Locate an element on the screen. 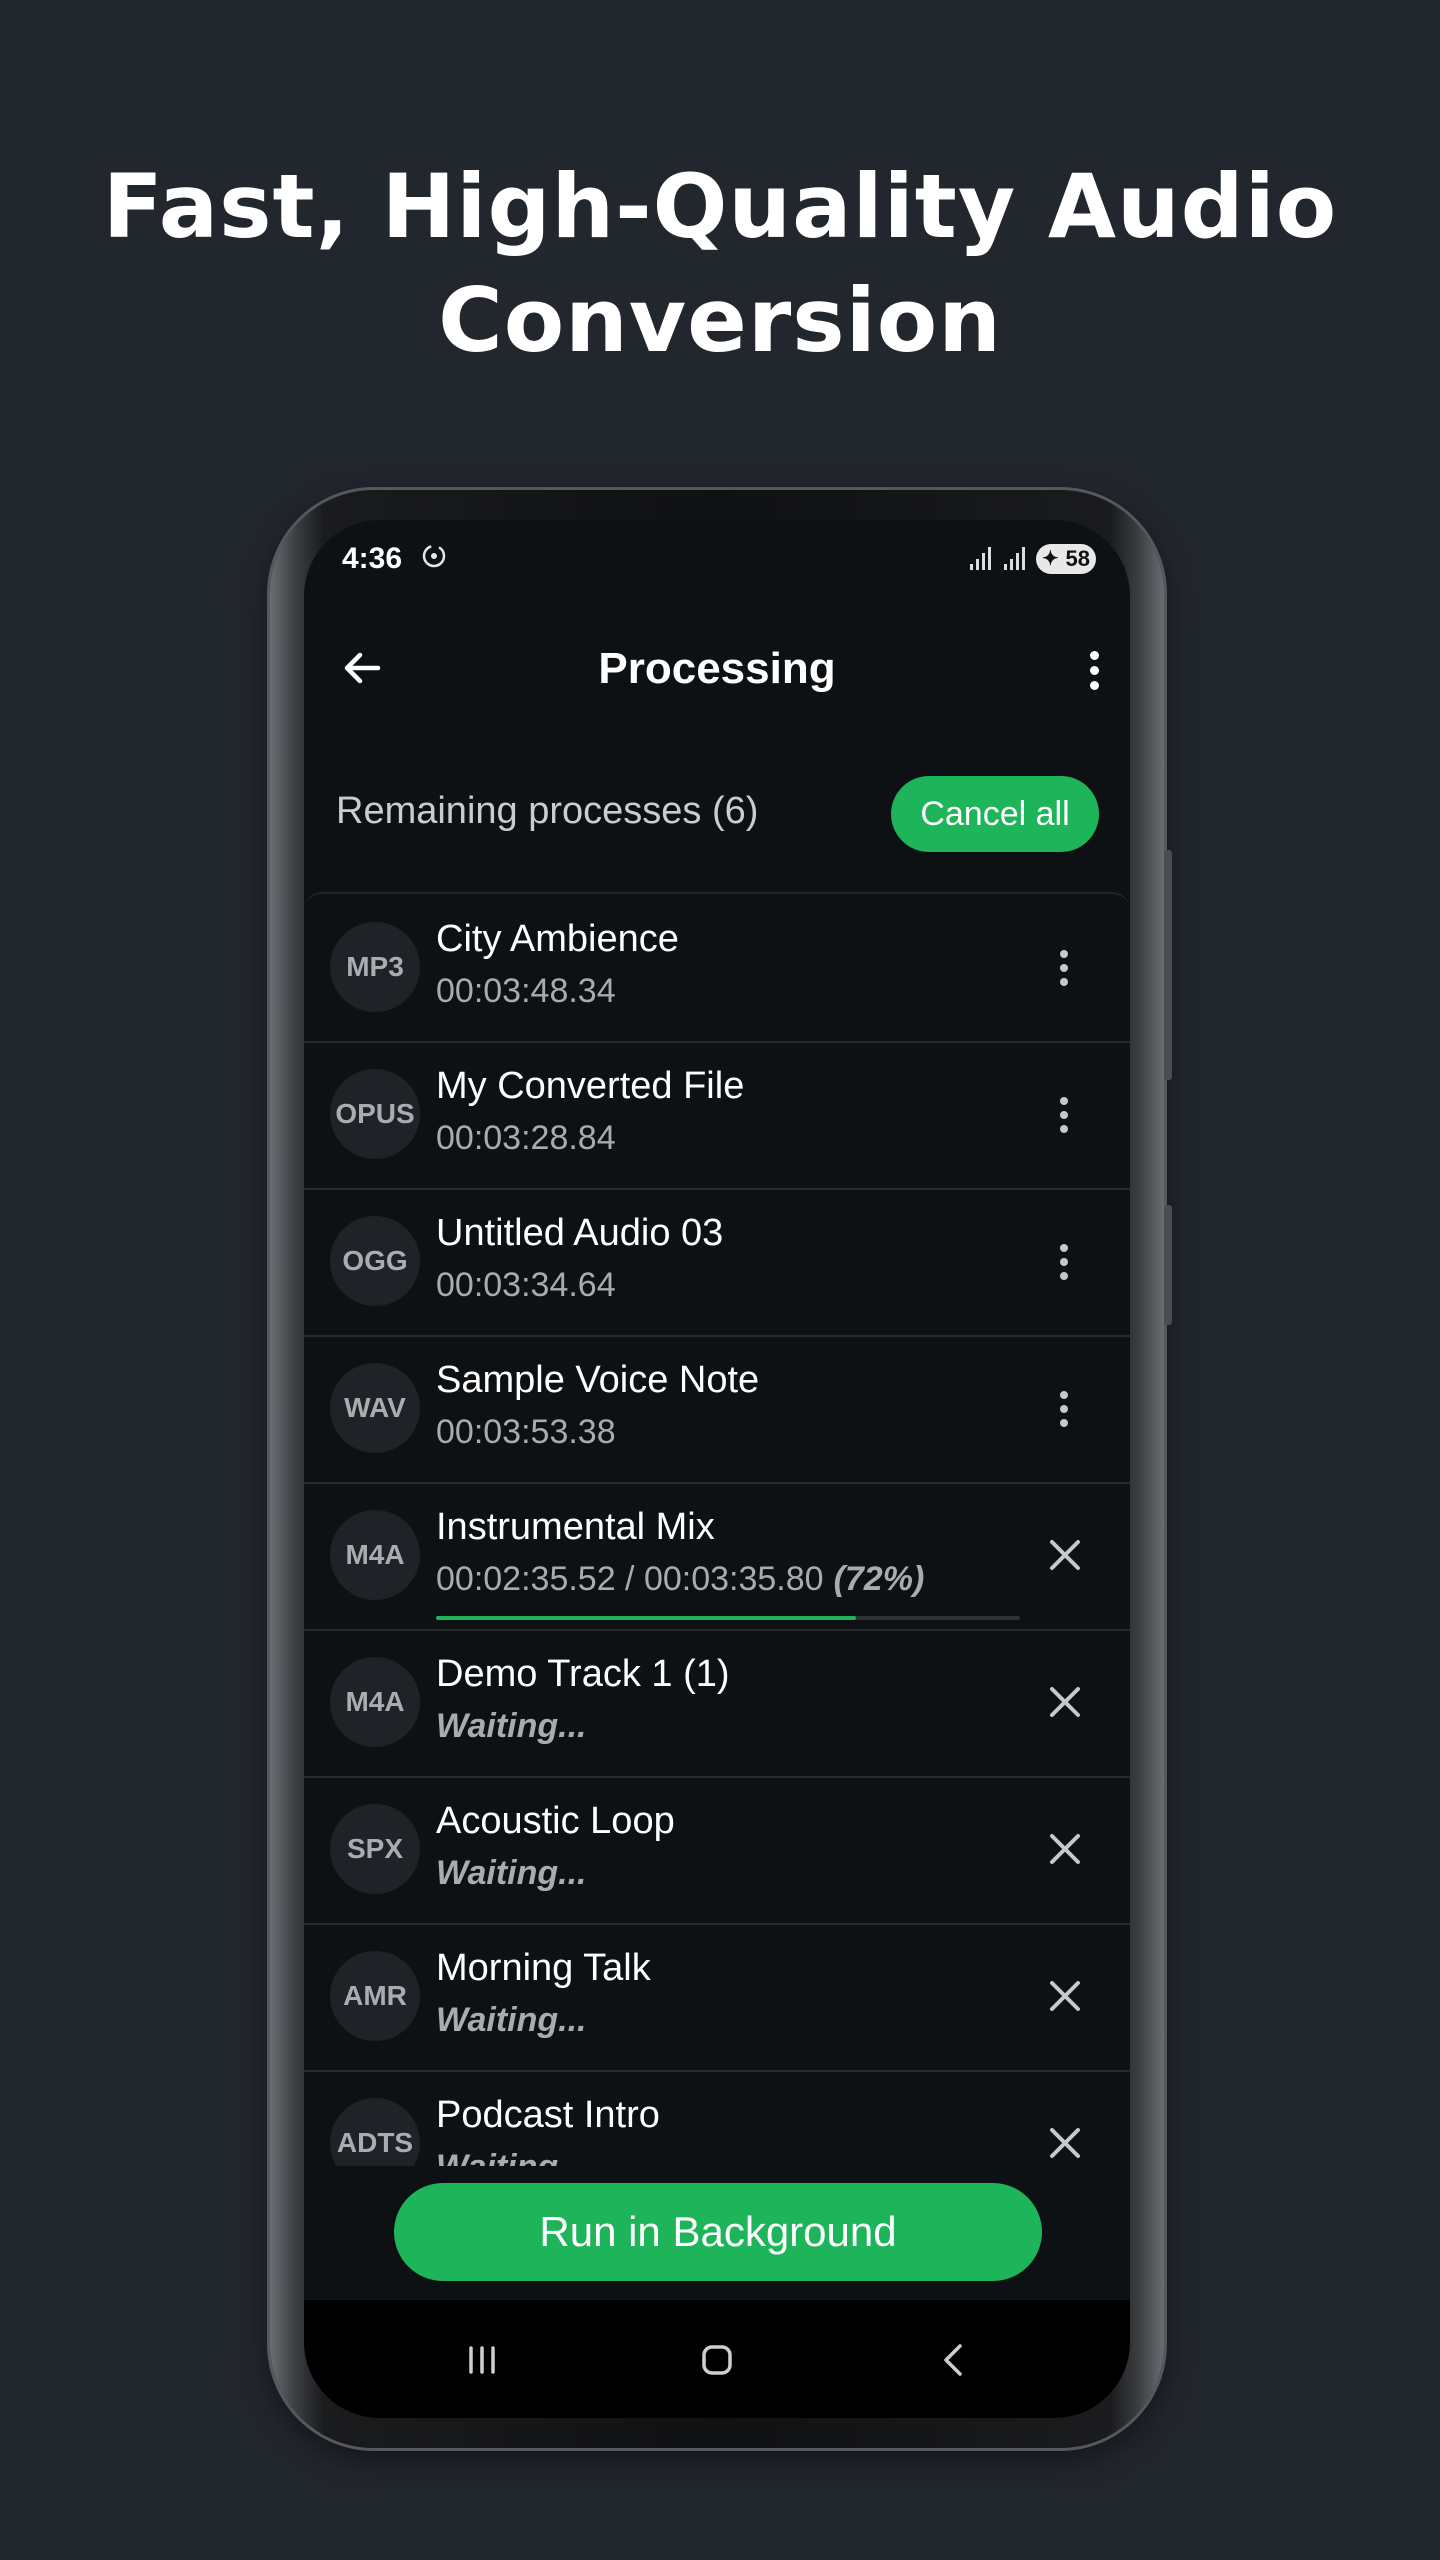  format-badge: WAV is located at coordinates (375, 1408).